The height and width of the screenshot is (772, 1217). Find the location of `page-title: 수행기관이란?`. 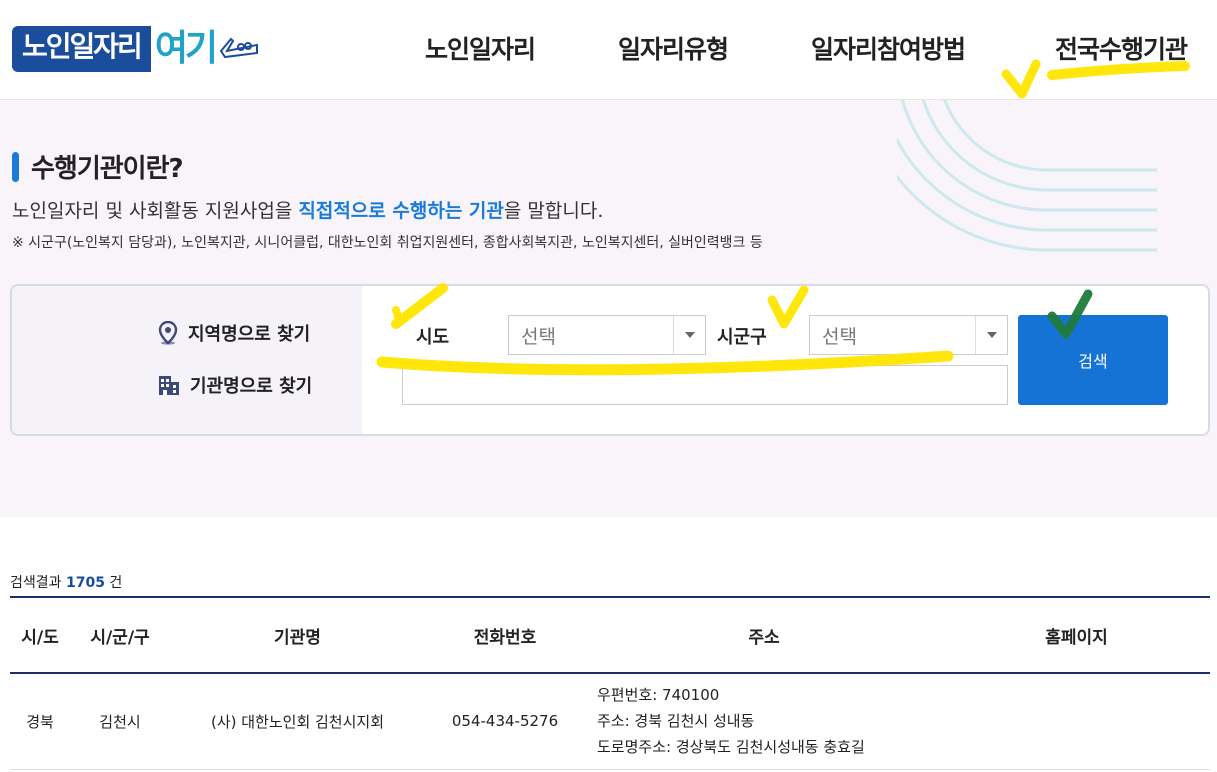

page-title: 수행기관이란? is located at coordinates (107, 169).